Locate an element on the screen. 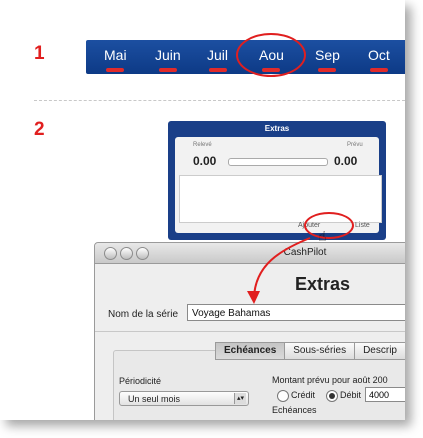 The height and width of the screenshot is (438, 423). periodicity-value: Un seul mois is located at coordinates (154, 399).